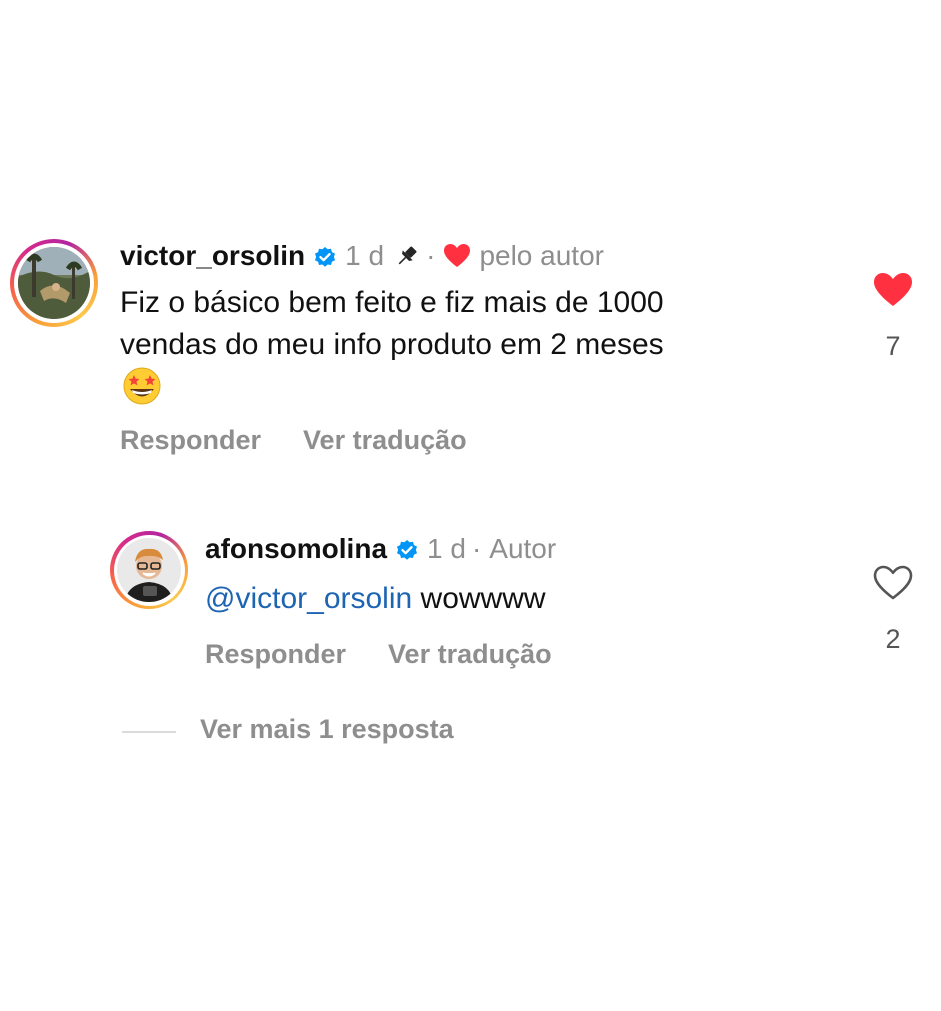  Describe the element at coordinates (392, 344) in the screenshot. I see `comment-text-line: vendas do meu info produto em 2 meses` at that location.